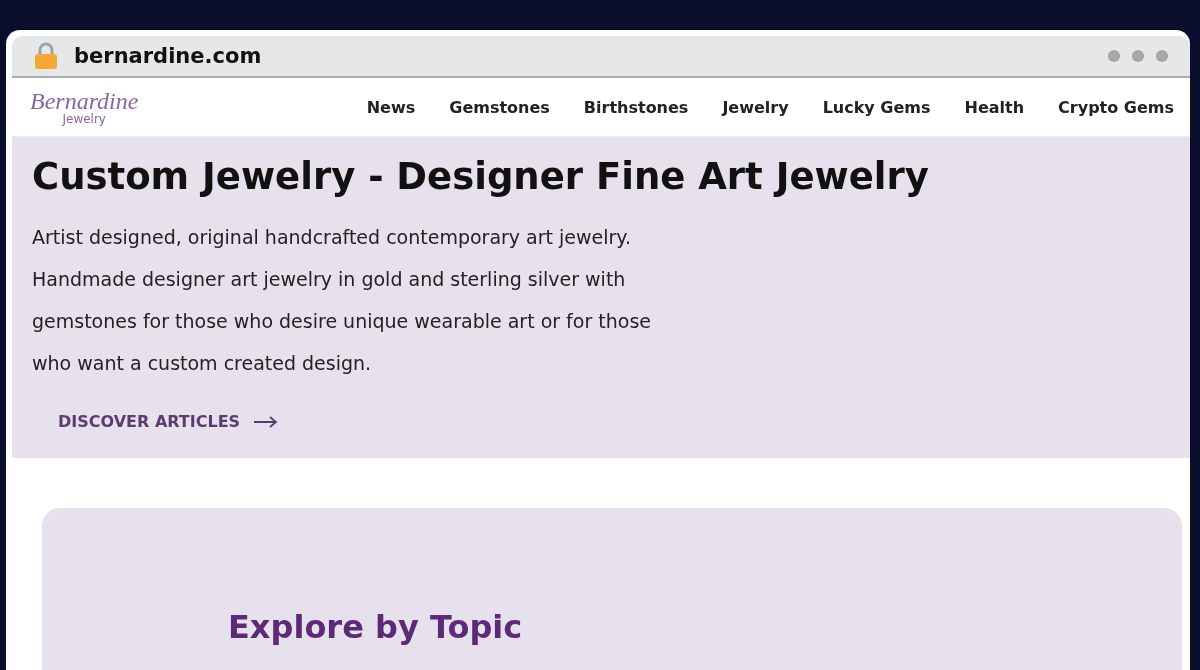 The height and width of the screenshot is (670, 1200). Describe the element at coordinates (168, 421) in the screenshot. I see `discover-link: DISCOVER ARTICLES` at that location.